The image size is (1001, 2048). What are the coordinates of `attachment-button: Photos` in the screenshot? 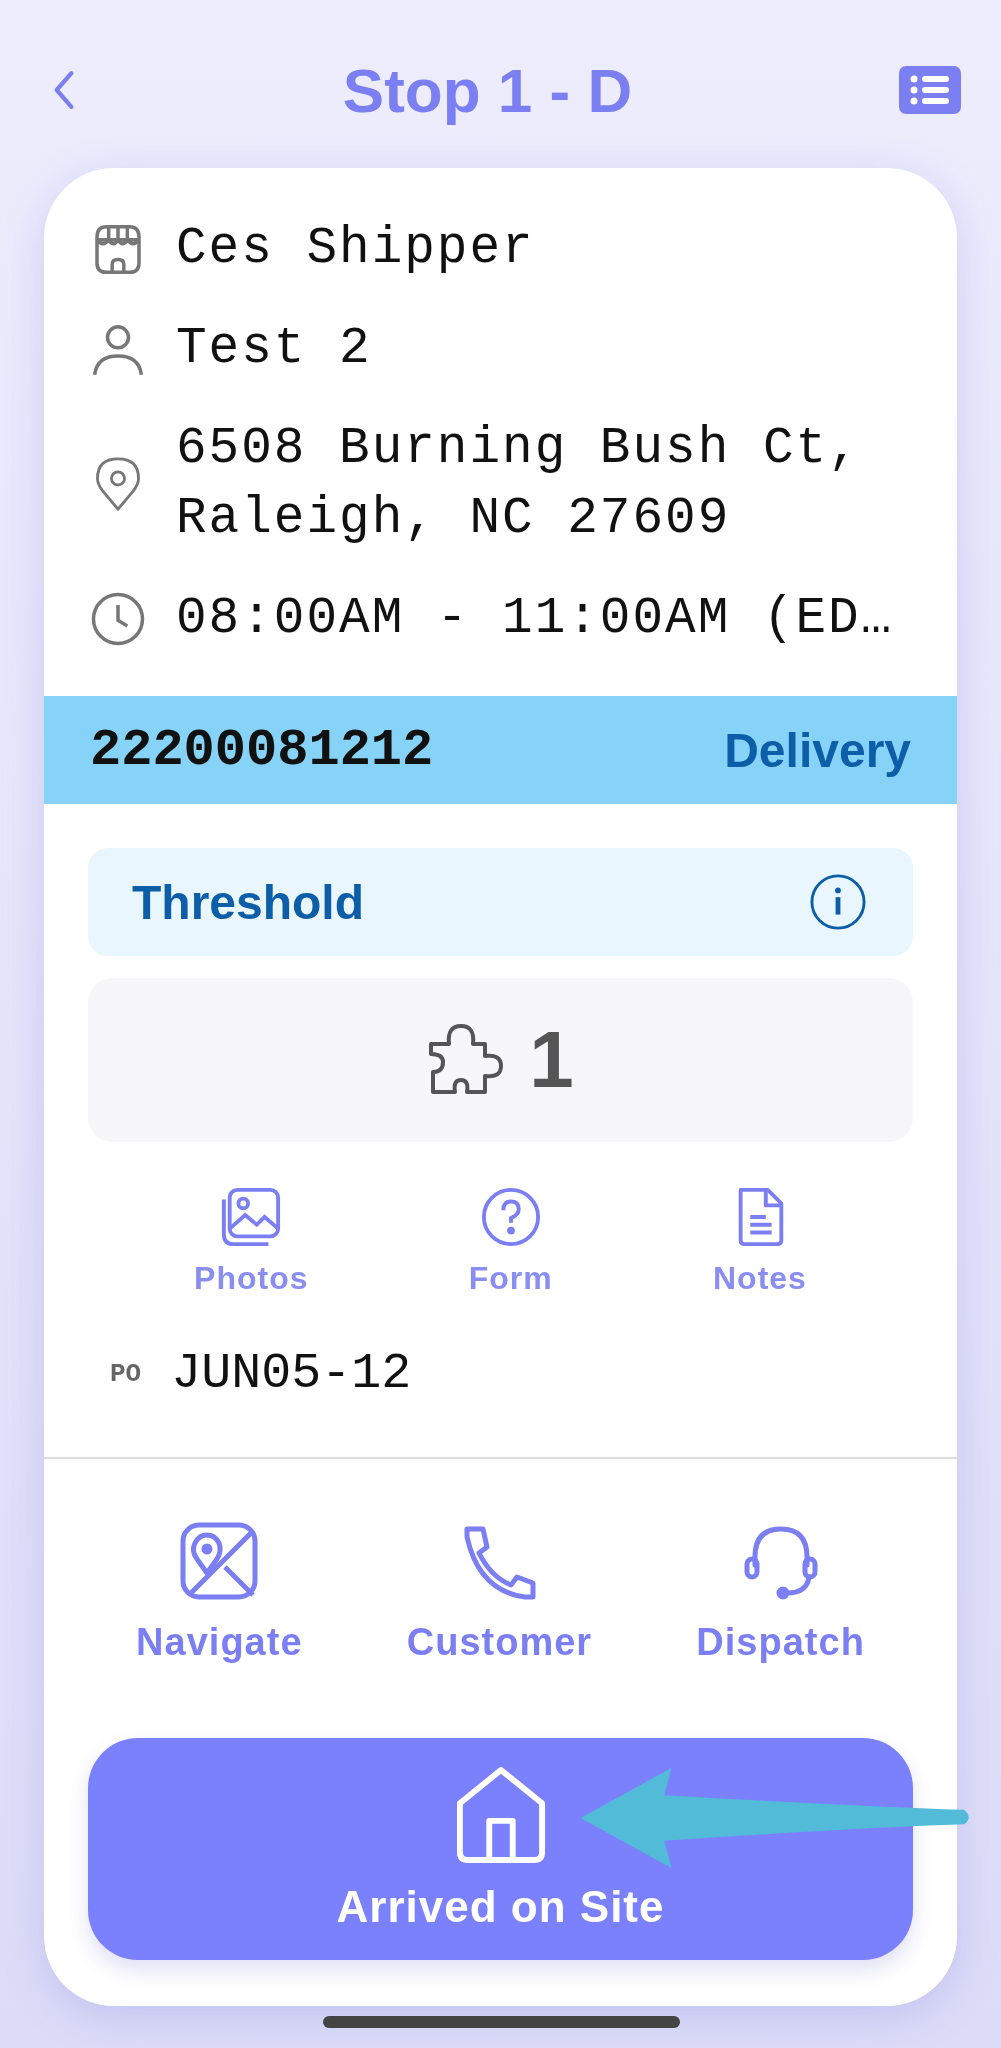 It's located at (251, 1241).